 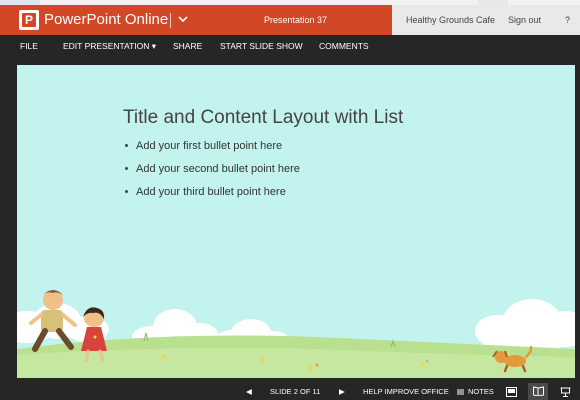 What do you see at coordinates (342, 391) in the screenshot?
I see `next-slide-button: ▶` at bounding box center [342, 391].